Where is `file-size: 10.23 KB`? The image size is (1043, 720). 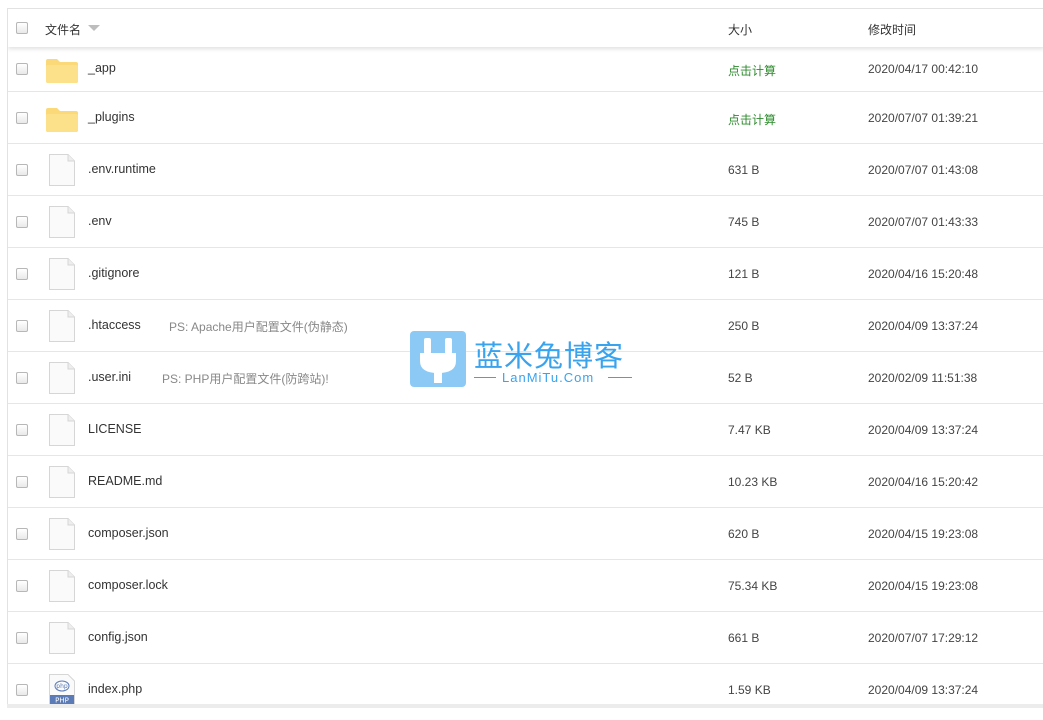 file-size: 10.23 KB is located at coordinates (753, 481).